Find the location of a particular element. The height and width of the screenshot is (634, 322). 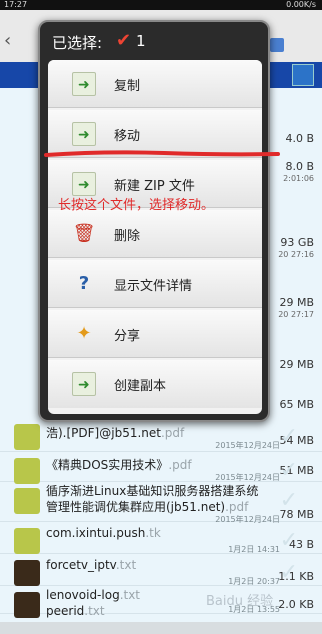

file-name: 循序渐进Linux基础知识服务器搭建系统 is located at coordinates (152, 491).